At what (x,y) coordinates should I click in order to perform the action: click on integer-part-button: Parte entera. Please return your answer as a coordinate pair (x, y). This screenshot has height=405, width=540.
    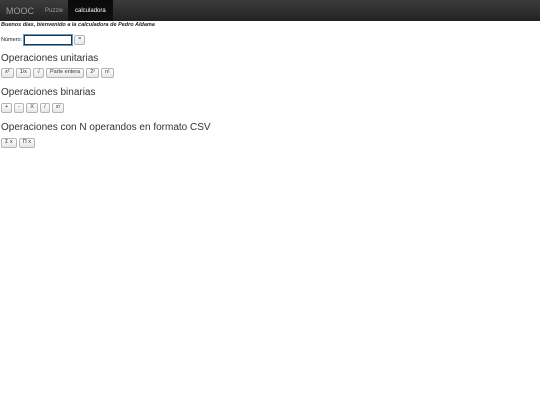
    Looking at the image, I should click on (65, 73).